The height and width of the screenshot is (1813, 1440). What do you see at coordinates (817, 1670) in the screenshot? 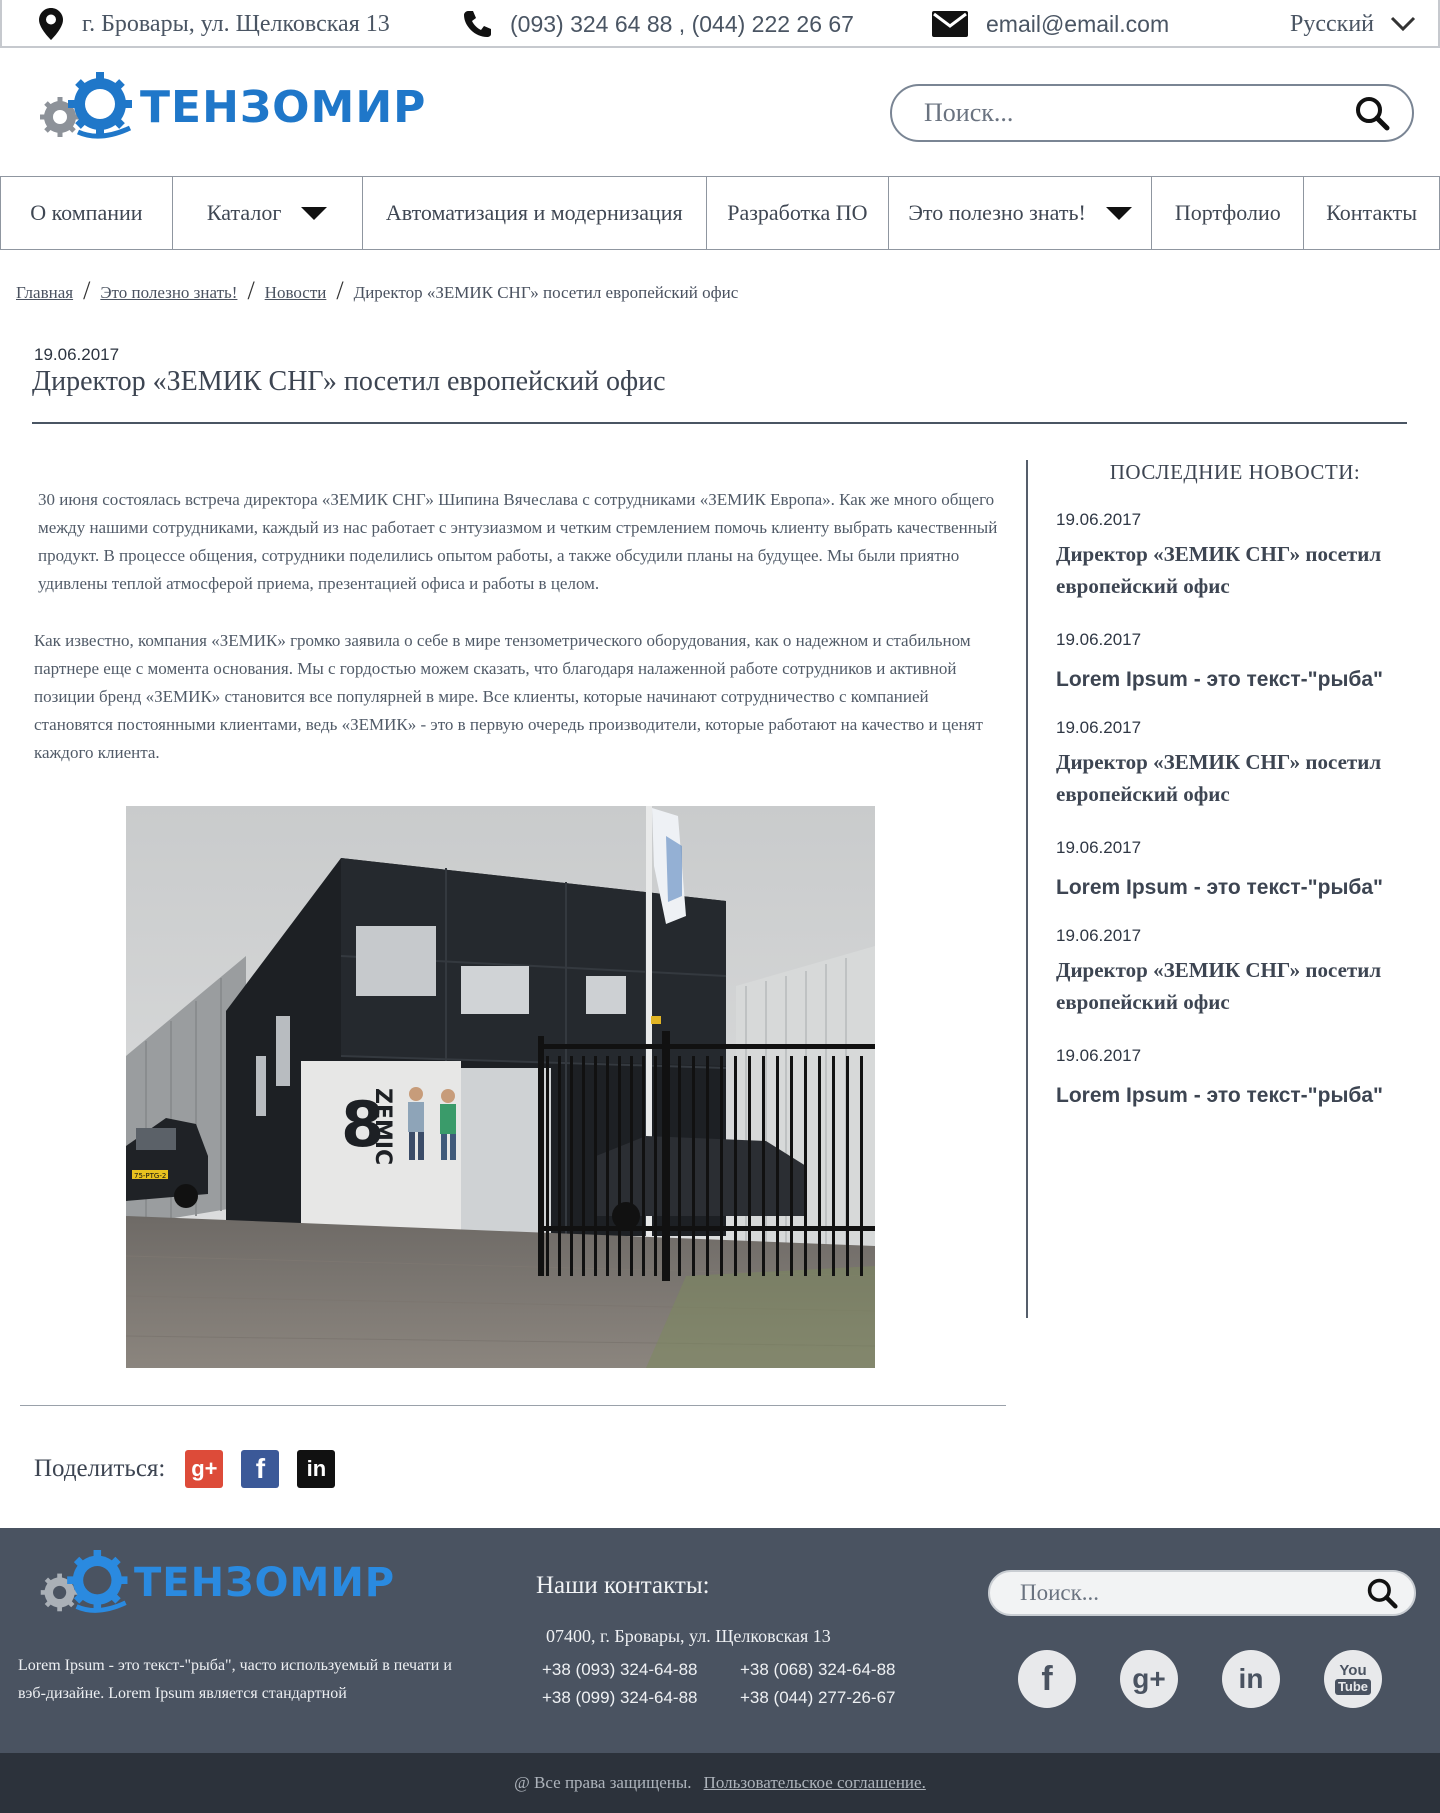
I see `footer-phone-2: +38 (068) 324-64-88` at bounding box center [817, 1670].